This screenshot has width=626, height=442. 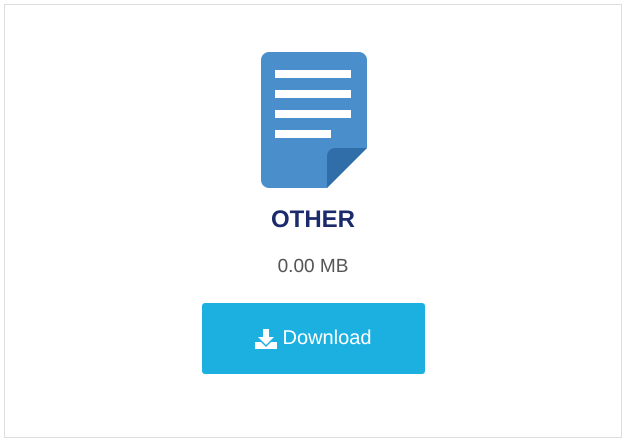 What do you see at coordinates (265, 338) in the screenshot?
I see `download-icon` at bounding box center [265, 338].